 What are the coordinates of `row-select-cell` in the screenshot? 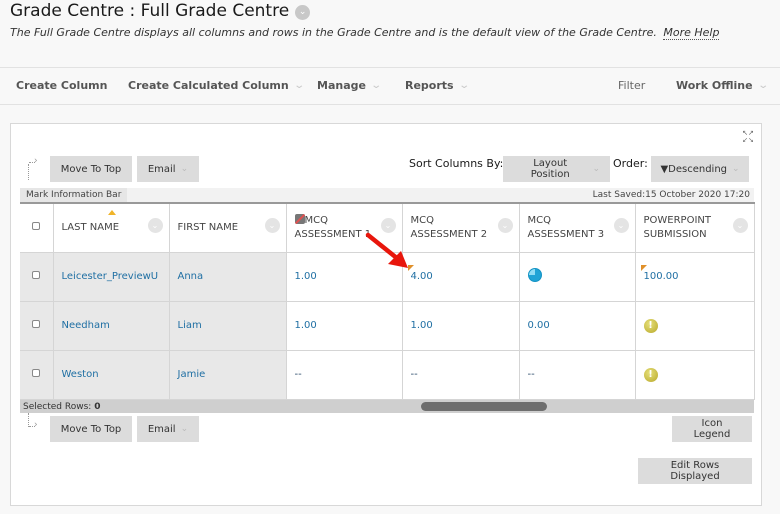 It's located at (37, 326).